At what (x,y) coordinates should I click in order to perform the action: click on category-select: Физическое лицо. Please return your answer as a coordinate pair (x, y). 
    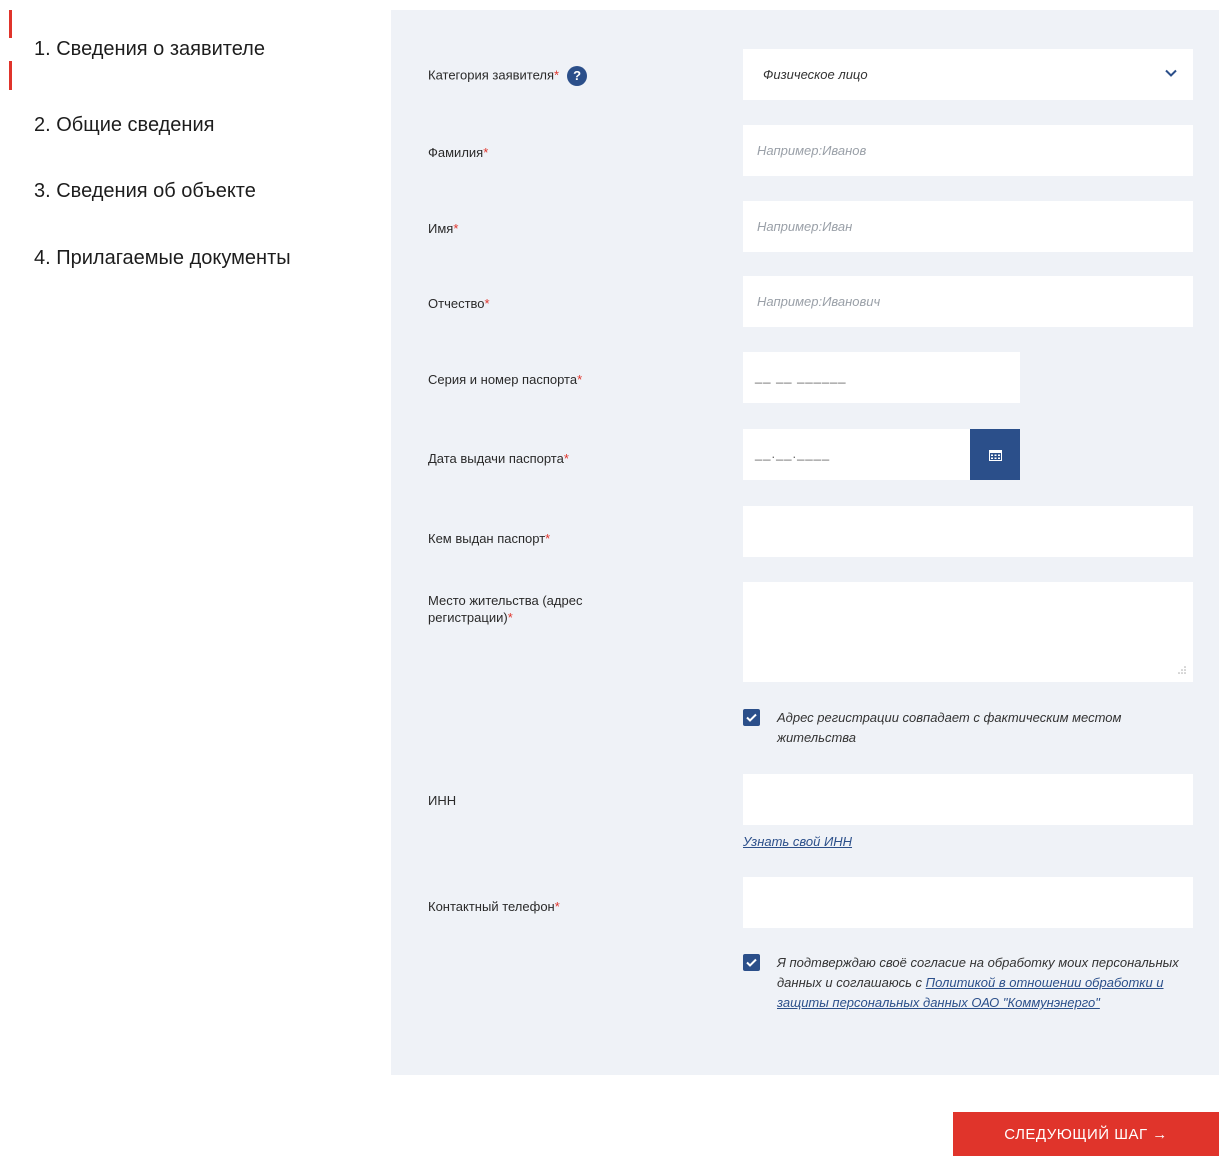
    Looking at the image, I should click on (968, 74).